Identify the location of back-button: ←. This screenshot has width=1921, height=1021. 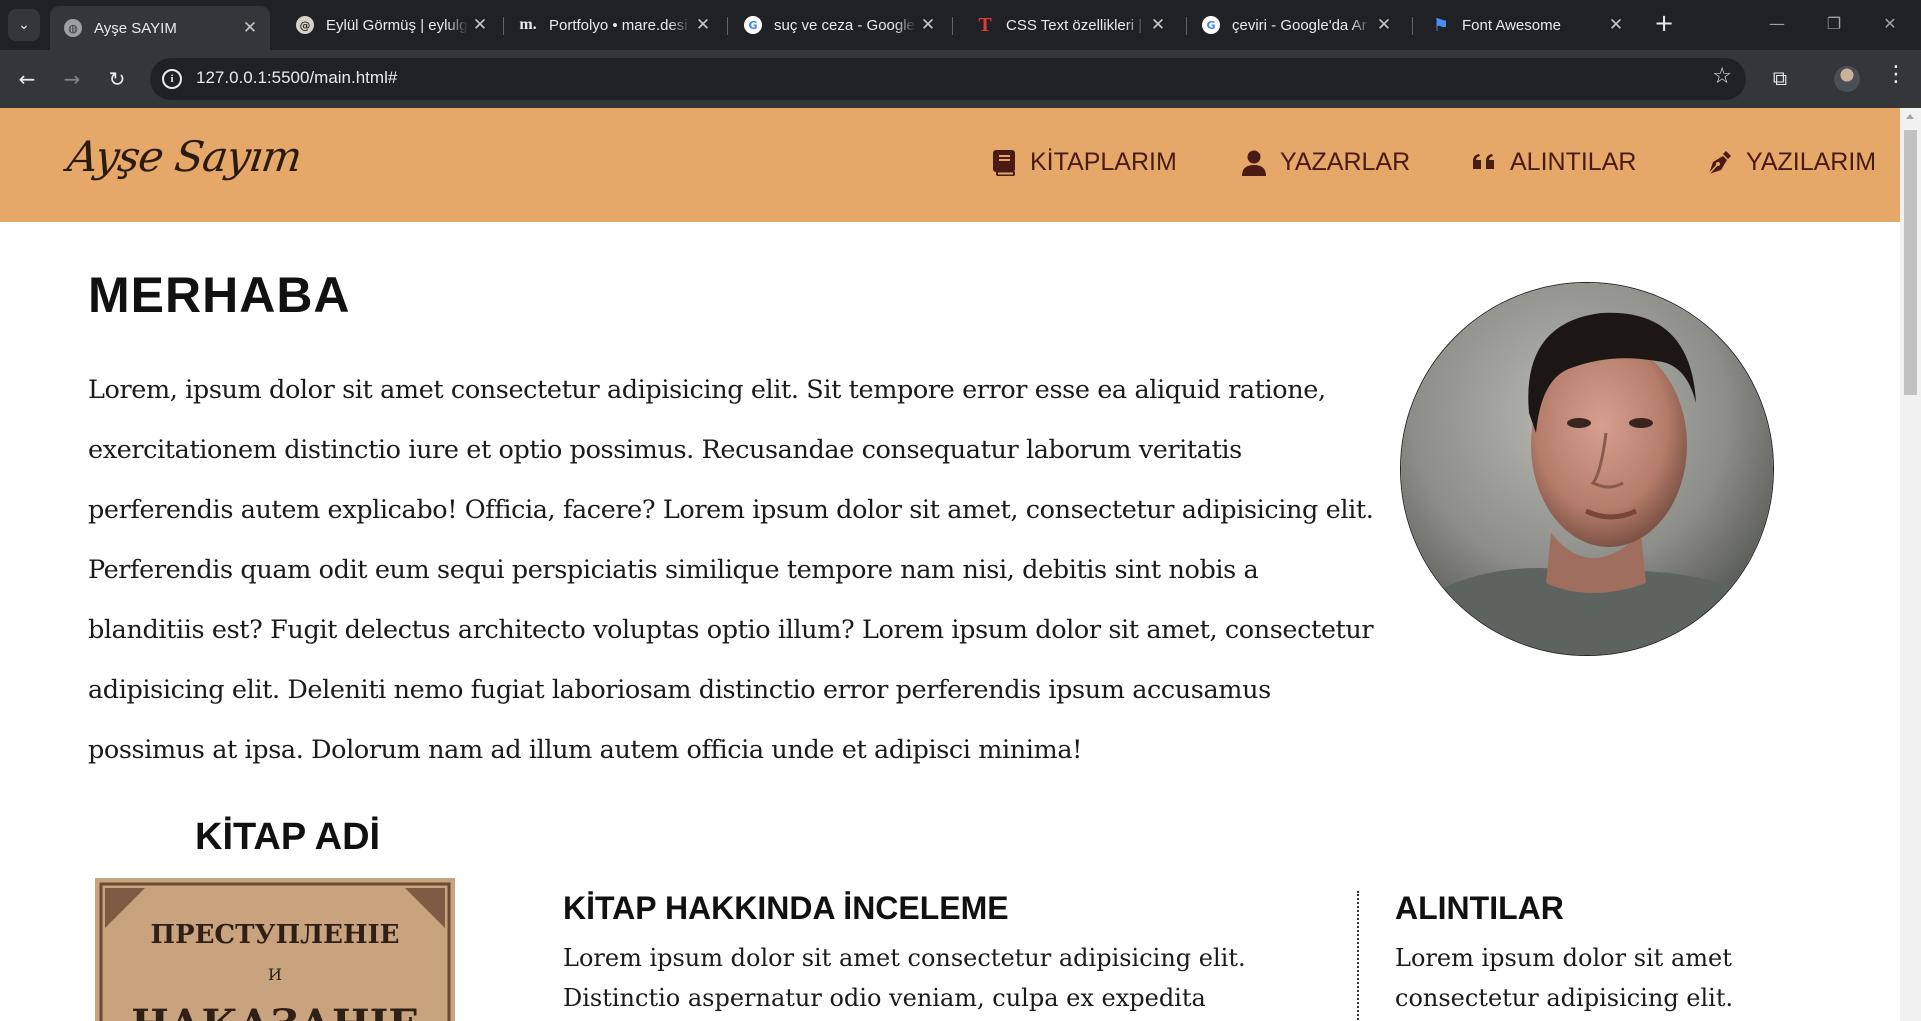
(27, 79).